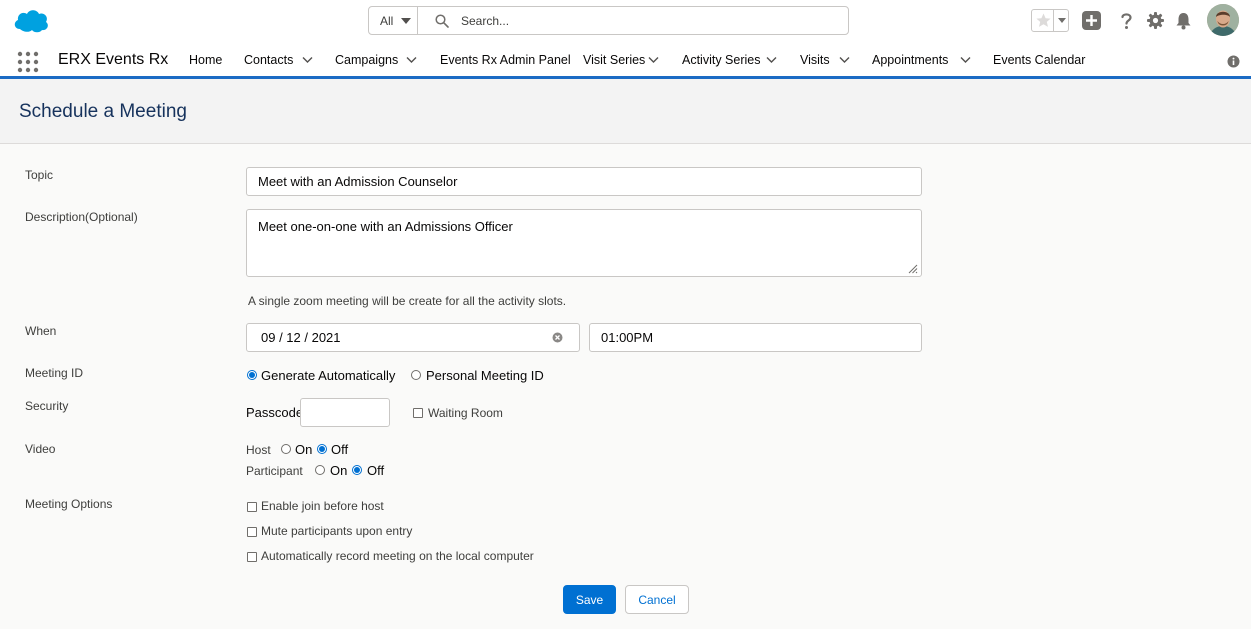 The height and width of the screenshot is (629, 1251). I want to click on nav-tab-label: Visits, so click(815, 60).